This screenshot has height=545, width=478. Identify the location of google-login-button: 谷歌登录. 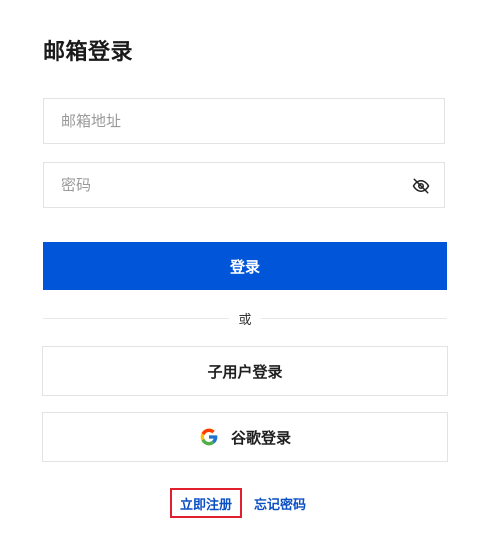
(245, 437).